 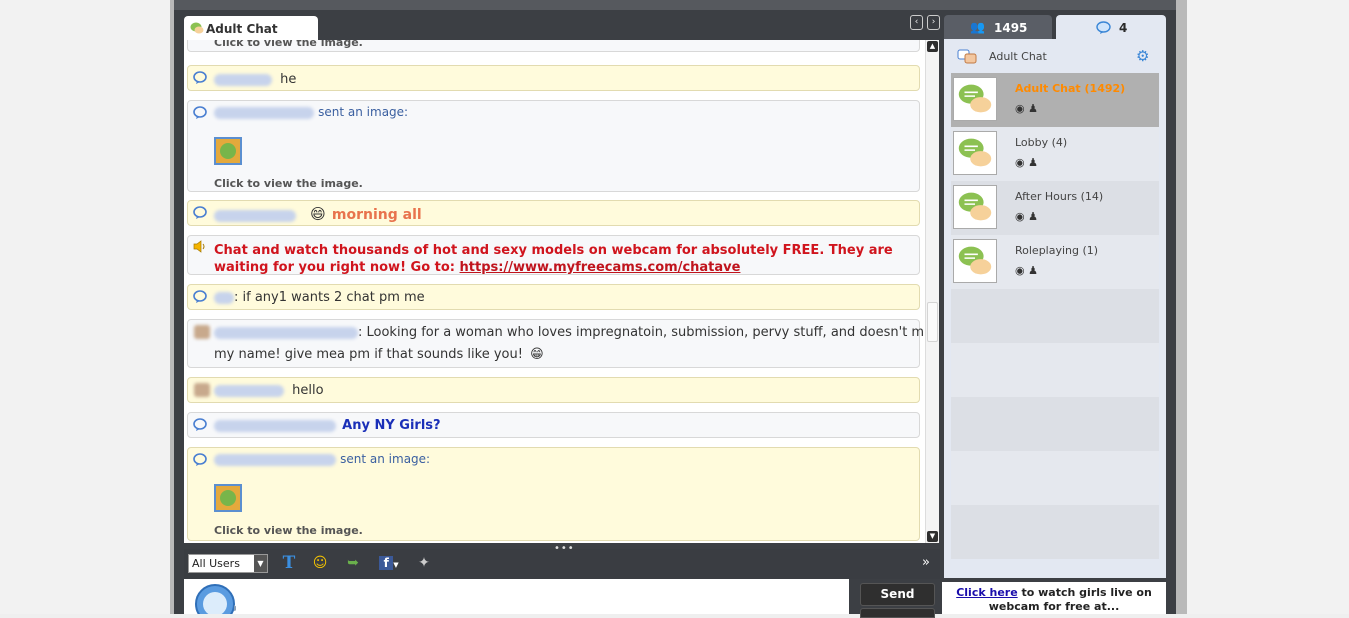 I want to click on prev-tab-button: ‹, so click(x=916, y=22).